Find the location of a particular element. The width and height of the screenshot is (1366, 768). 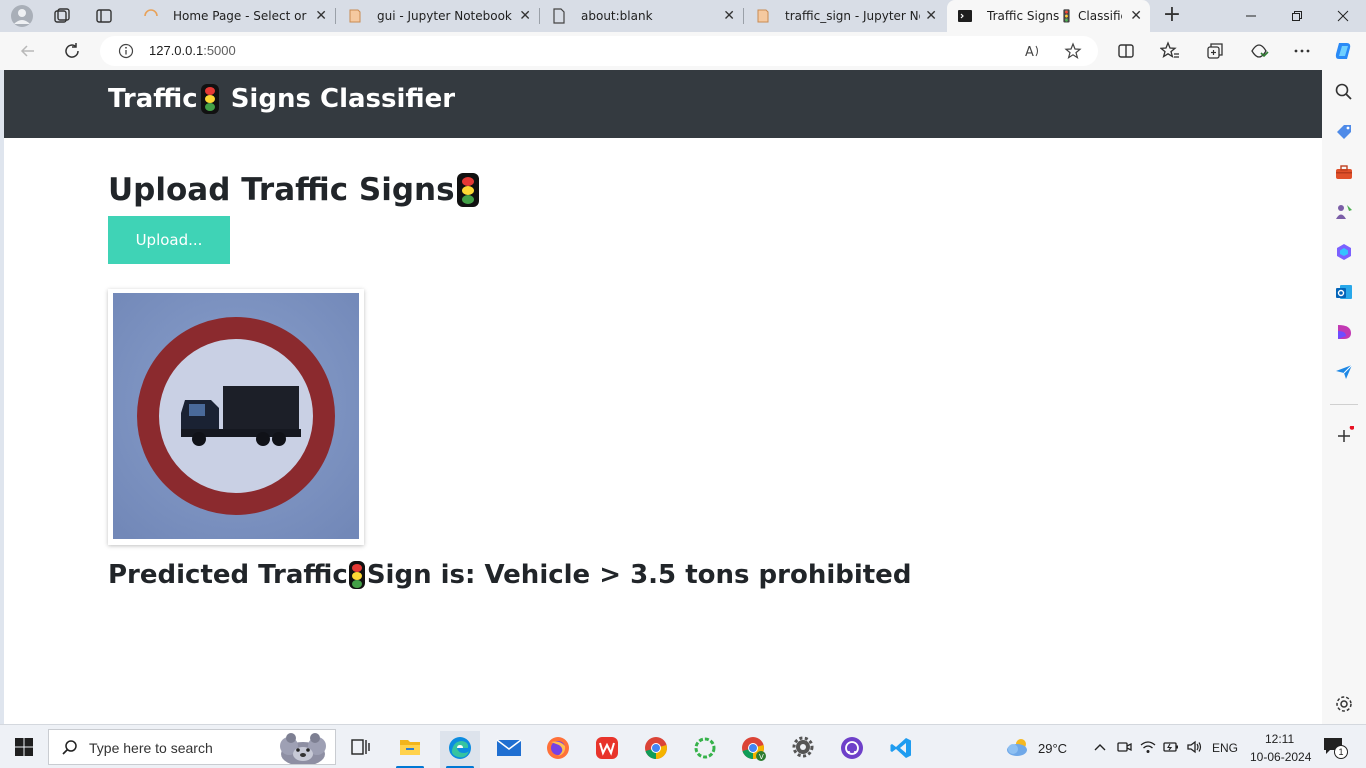

tab-home-page: Home Page - Select or create ✕ is located at coordinates (234, 16).